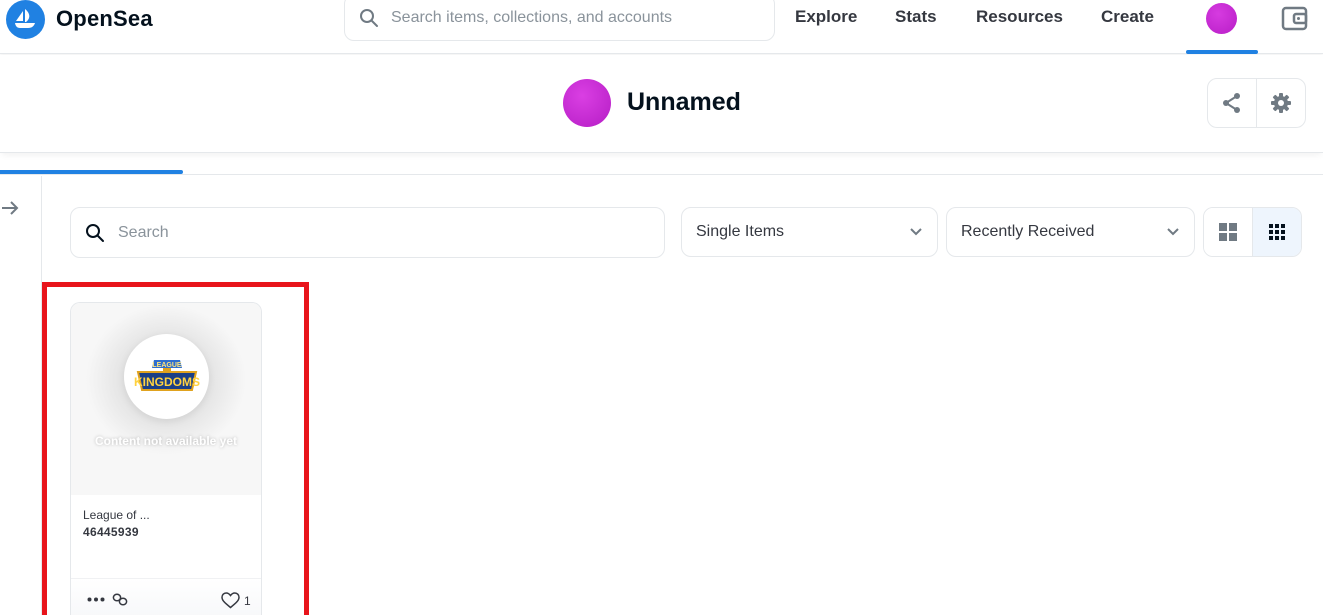 Image resolution: width=1323 pixels, height=615 pixels. I want to click on opensea-logo: OpenSea, so click(79, 19).